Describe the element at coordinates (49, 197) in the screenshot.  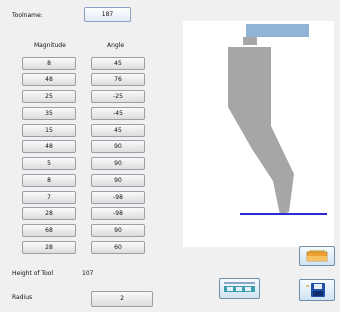
I see `magnitude-cell: 7` at that location.